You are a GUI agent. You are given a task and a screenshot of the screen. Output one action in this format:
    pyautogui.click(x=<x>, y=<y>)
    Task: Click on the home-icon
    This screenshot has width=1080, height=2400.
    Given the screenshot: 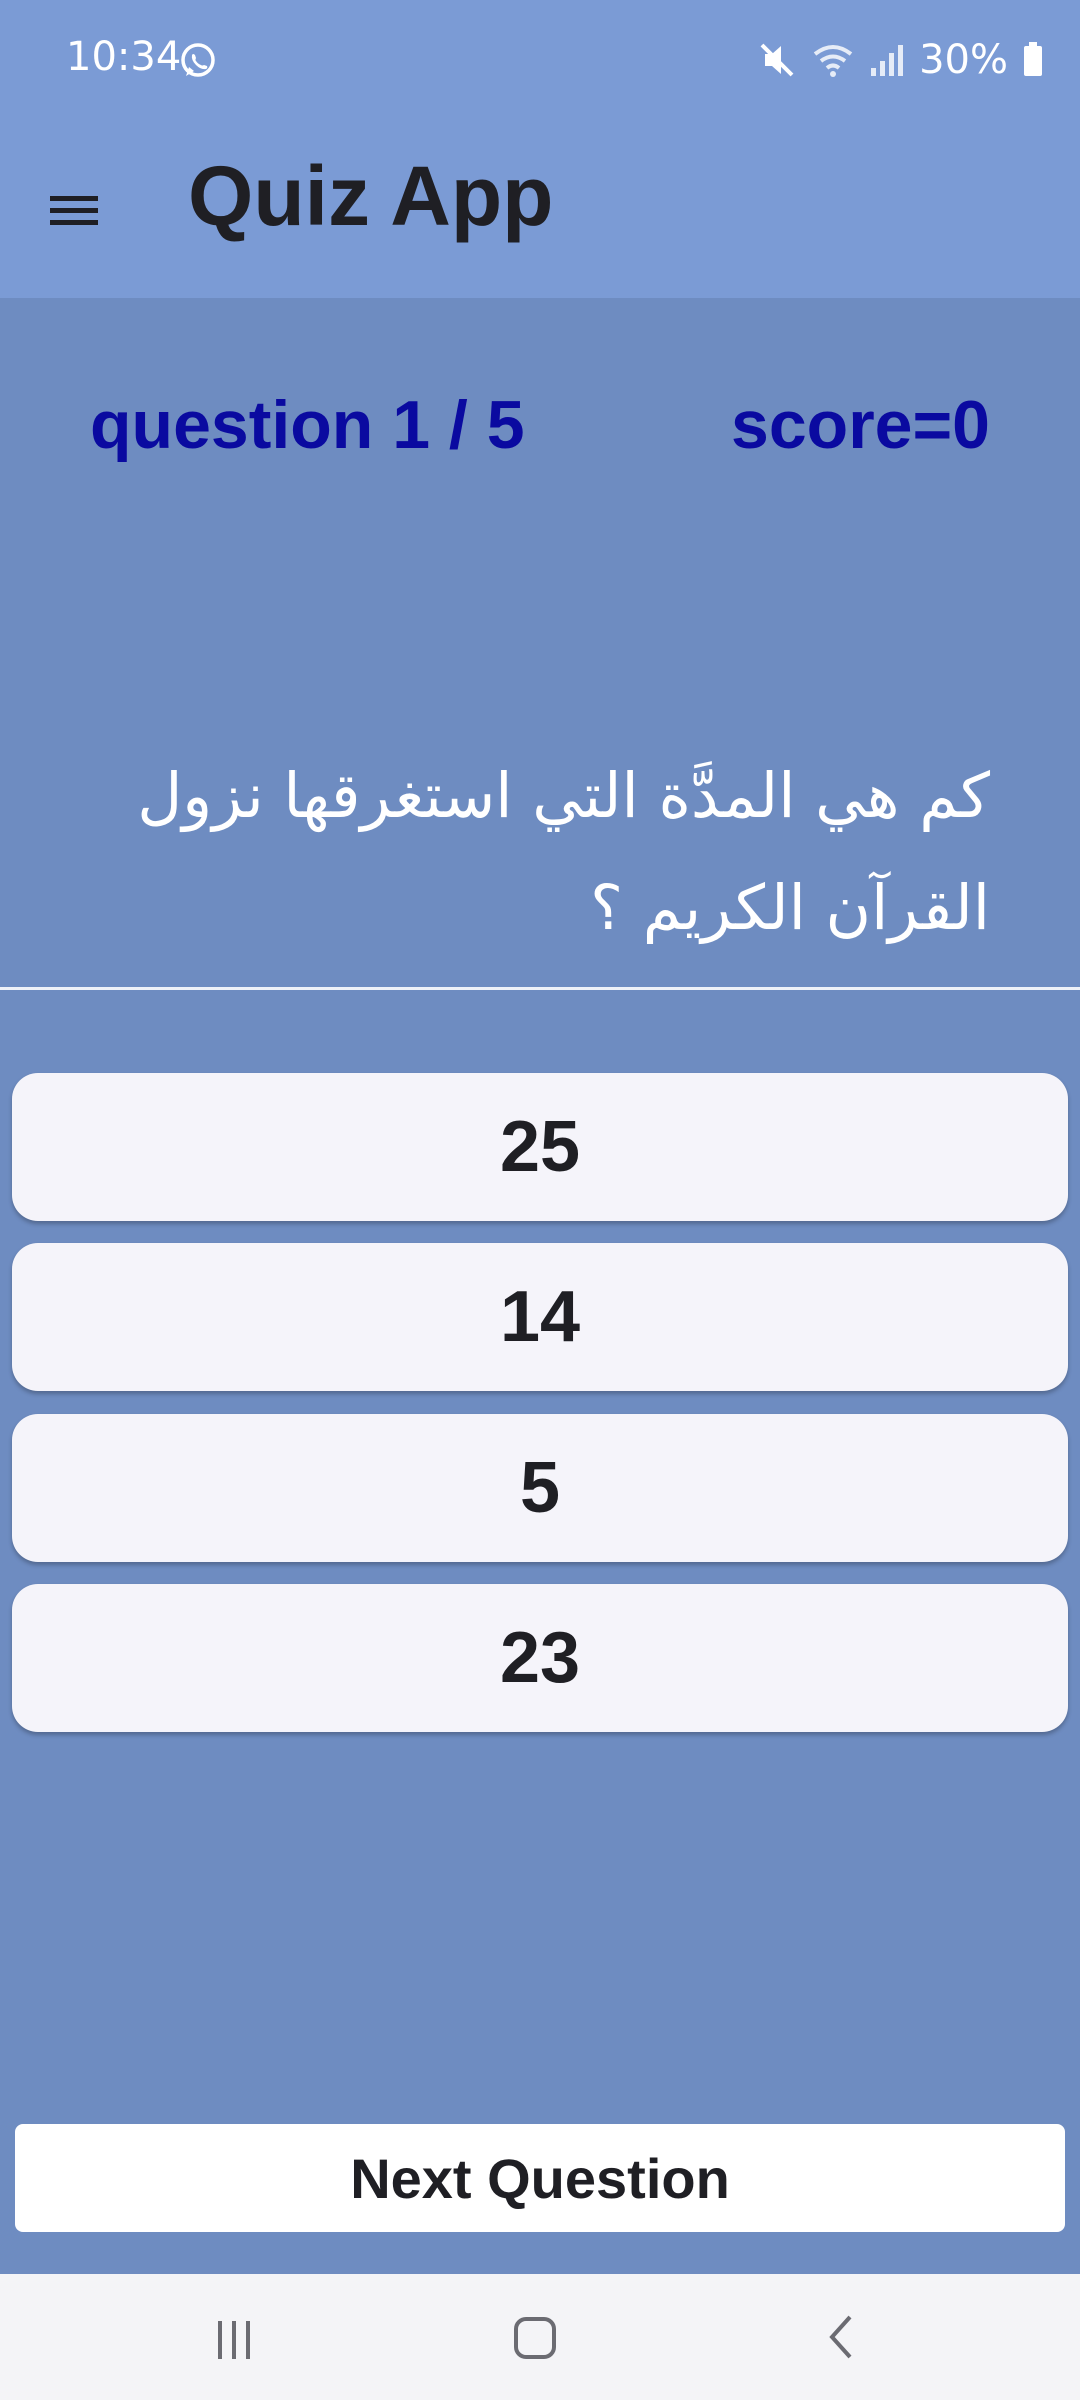 What is the action you would take?
    pyautogui.click(x=536, y=2337)
    